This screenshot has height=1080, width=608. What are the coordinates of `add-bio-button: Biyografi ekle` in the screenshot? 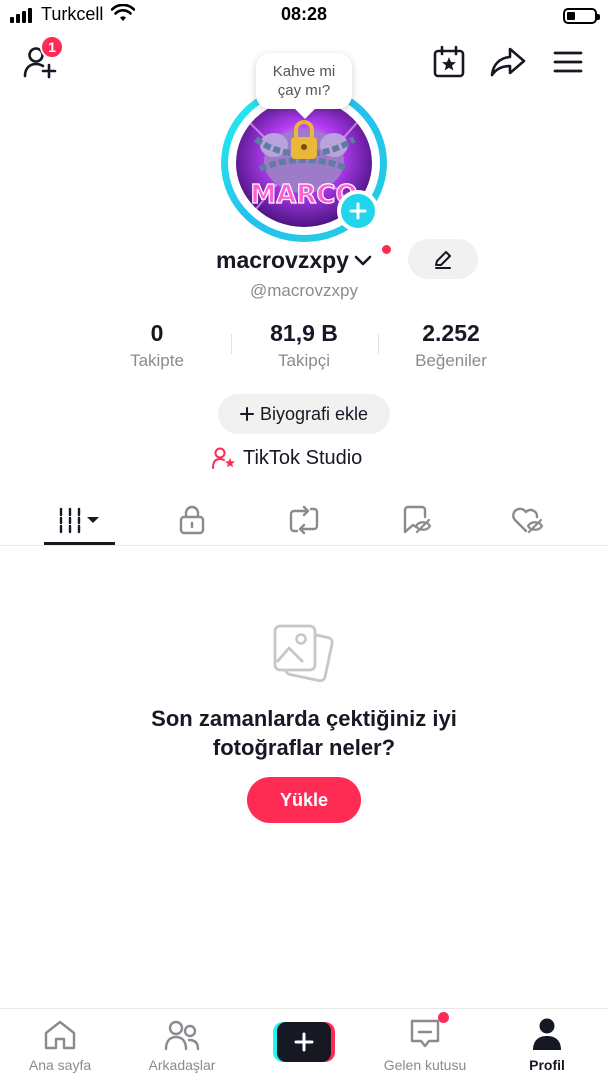 It's located at (304, 414).